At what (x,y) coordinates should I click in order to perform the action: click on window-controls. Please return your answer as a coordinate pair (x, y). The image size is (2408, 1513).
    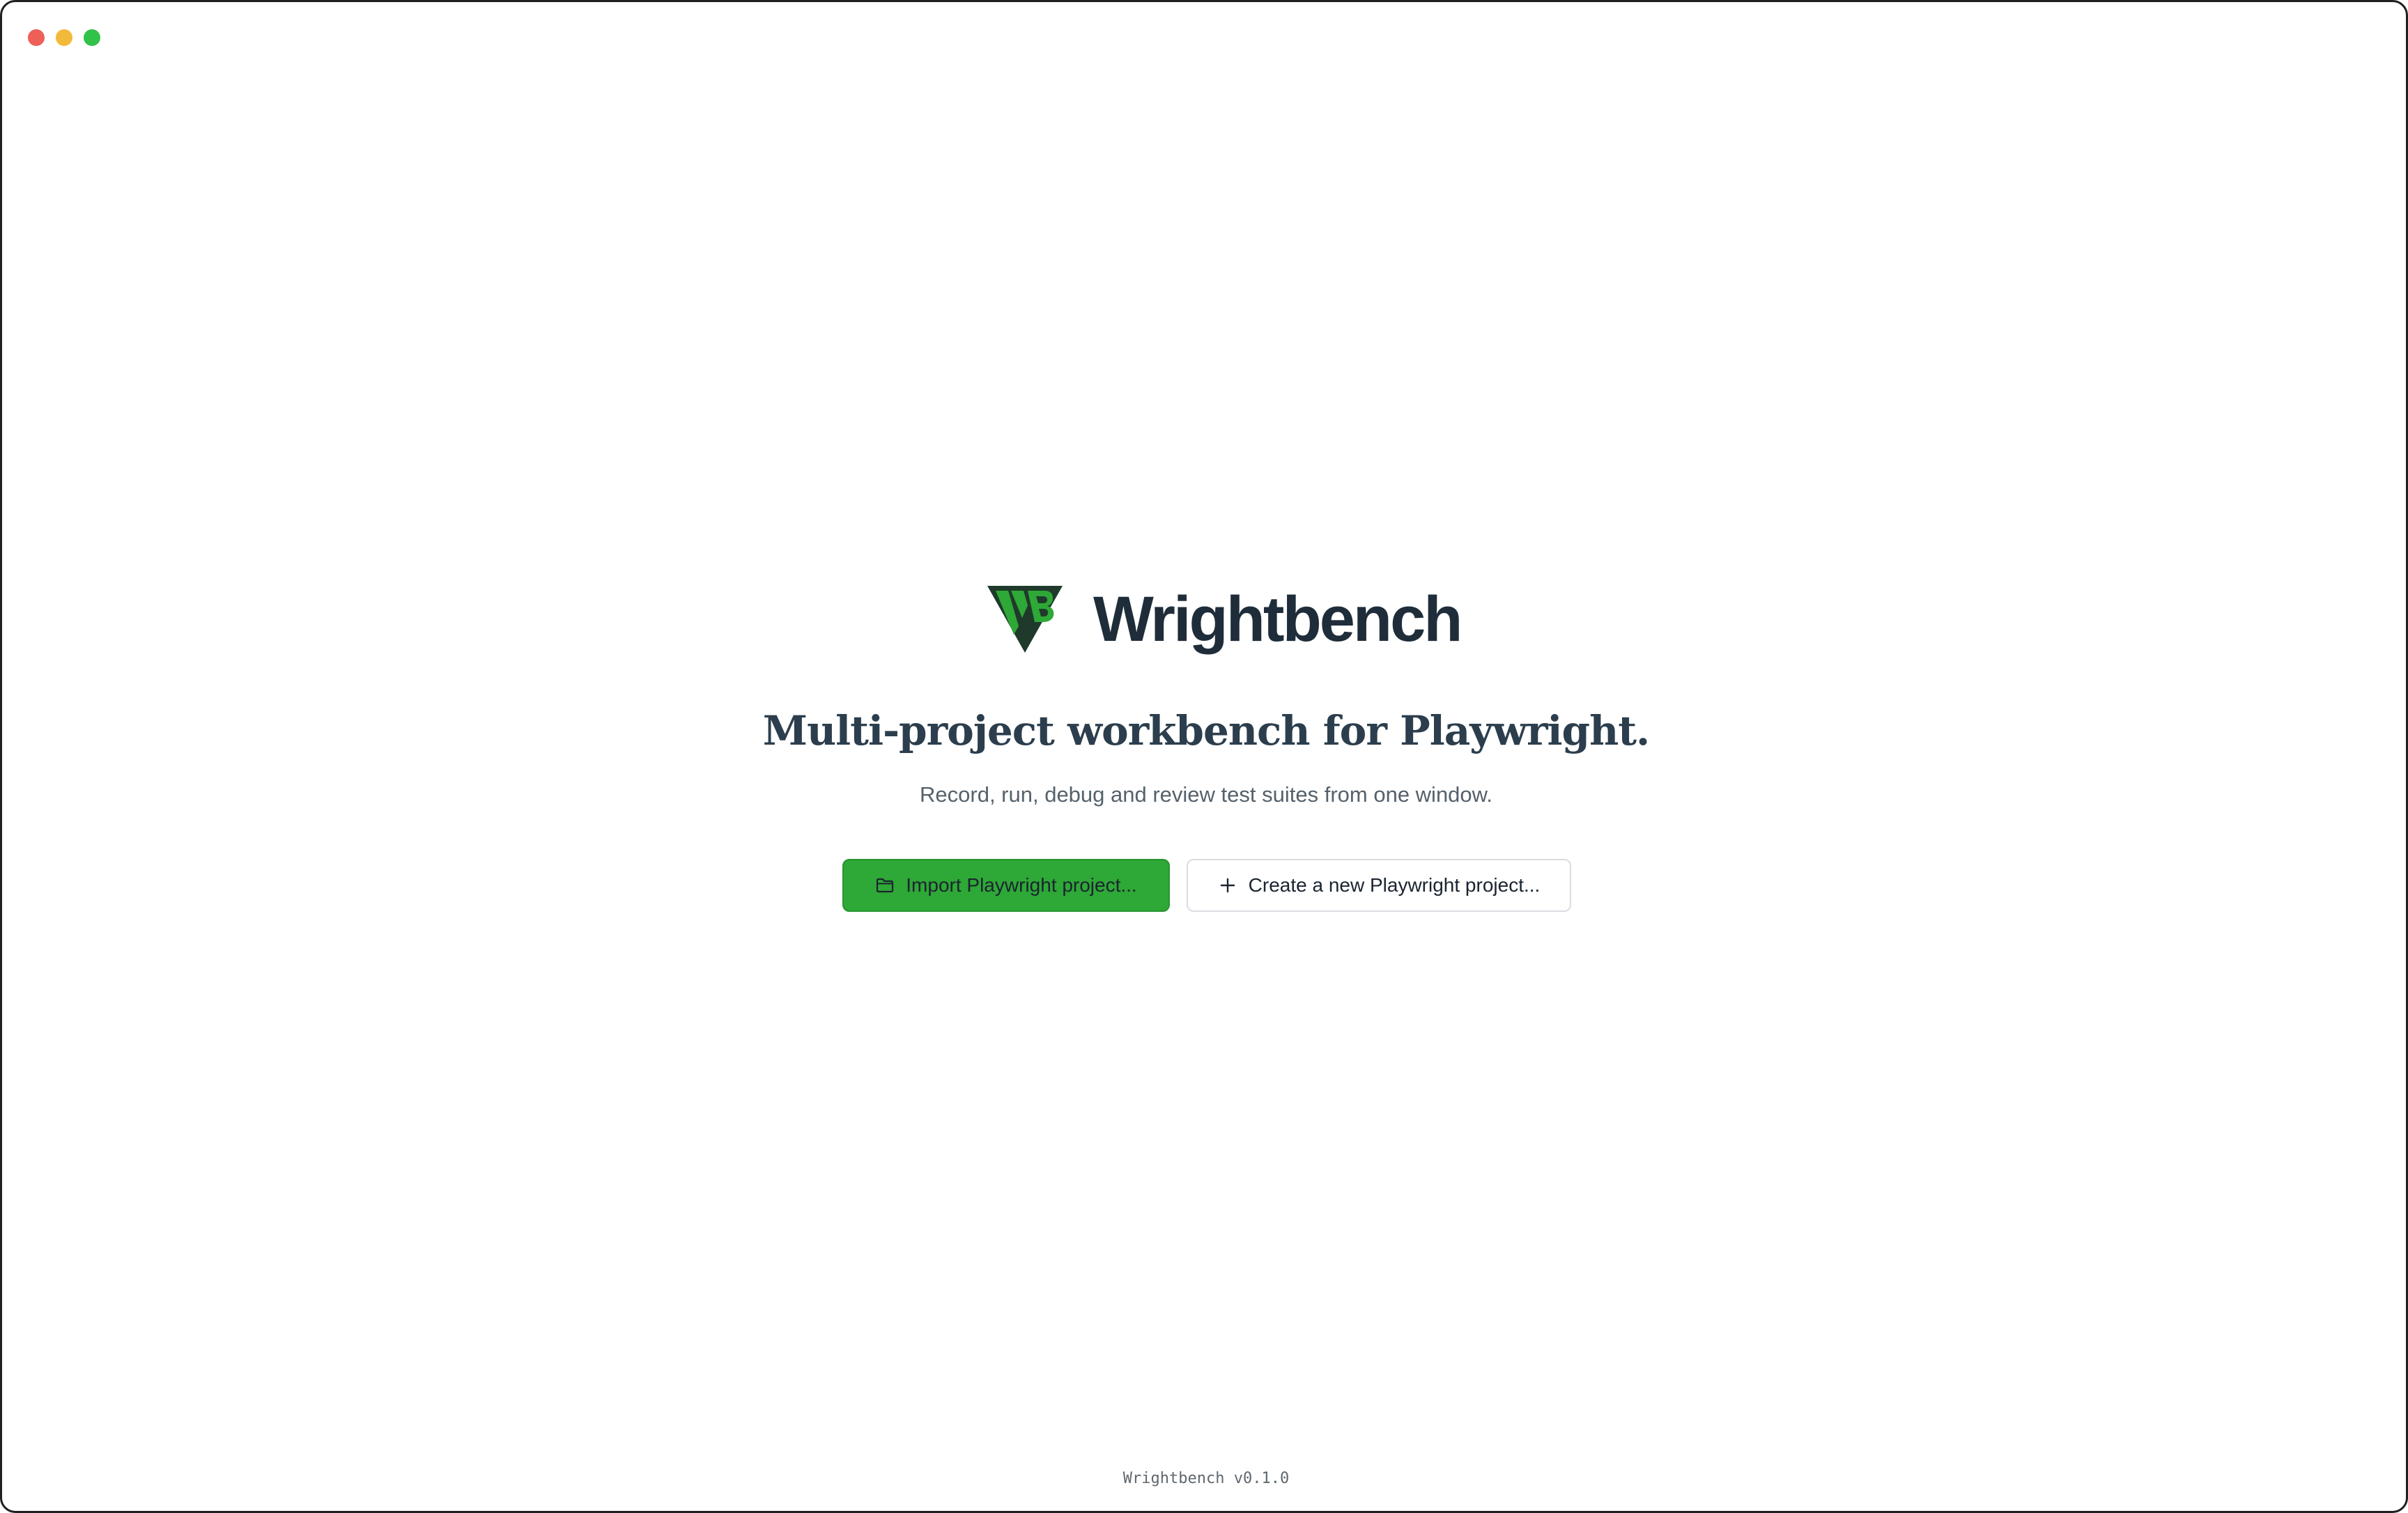
    Looking at the image, I should click on (64, 37).